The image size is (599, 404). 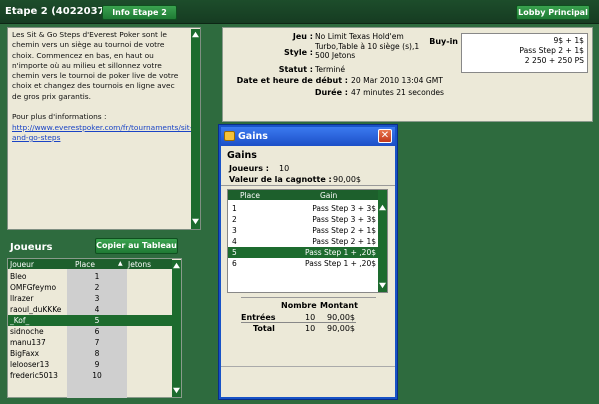 What do you see at coordinates (234, 241) in the screenshot?
I see `gain-place: 4` at bounding box center [234, 241].